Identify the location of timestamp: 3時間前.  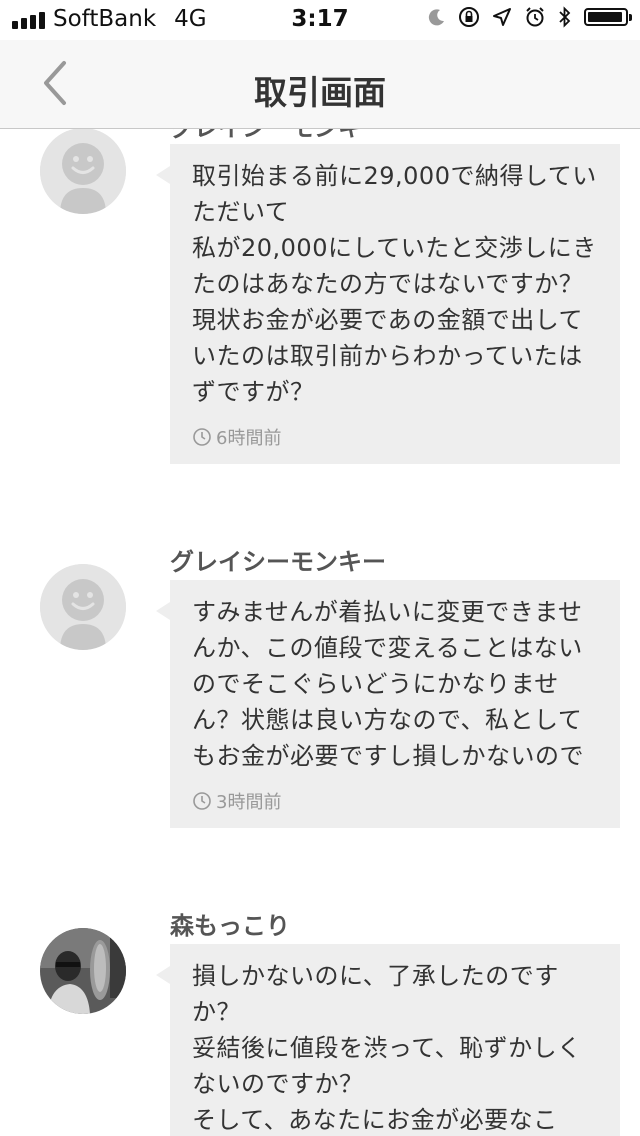
(395, 801).